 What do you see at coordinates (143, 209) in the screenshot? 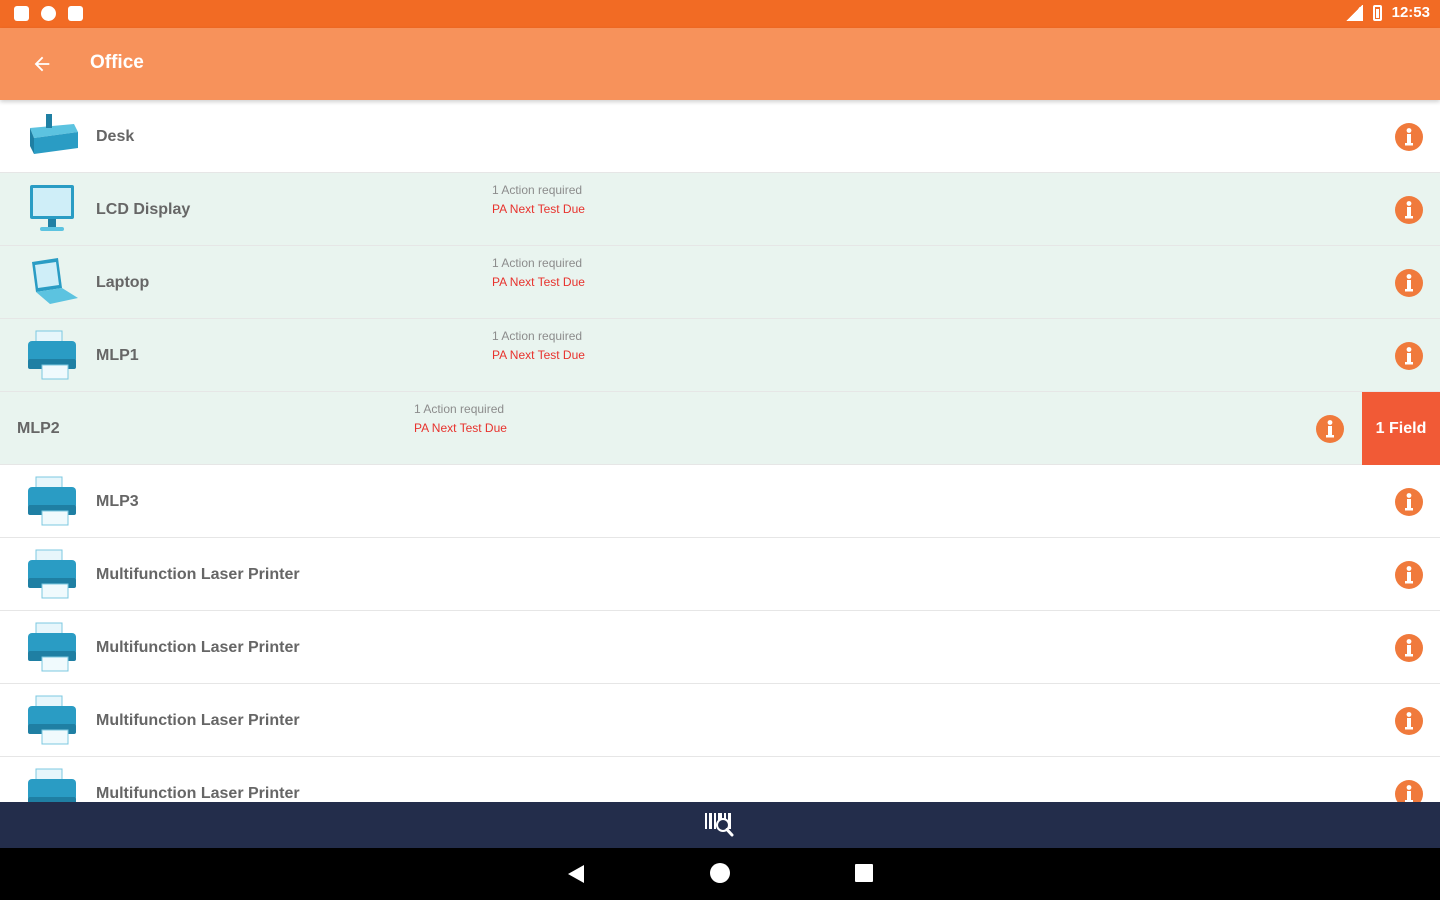
I see `item-name: LCD Display` at bounding box center [143, 209].